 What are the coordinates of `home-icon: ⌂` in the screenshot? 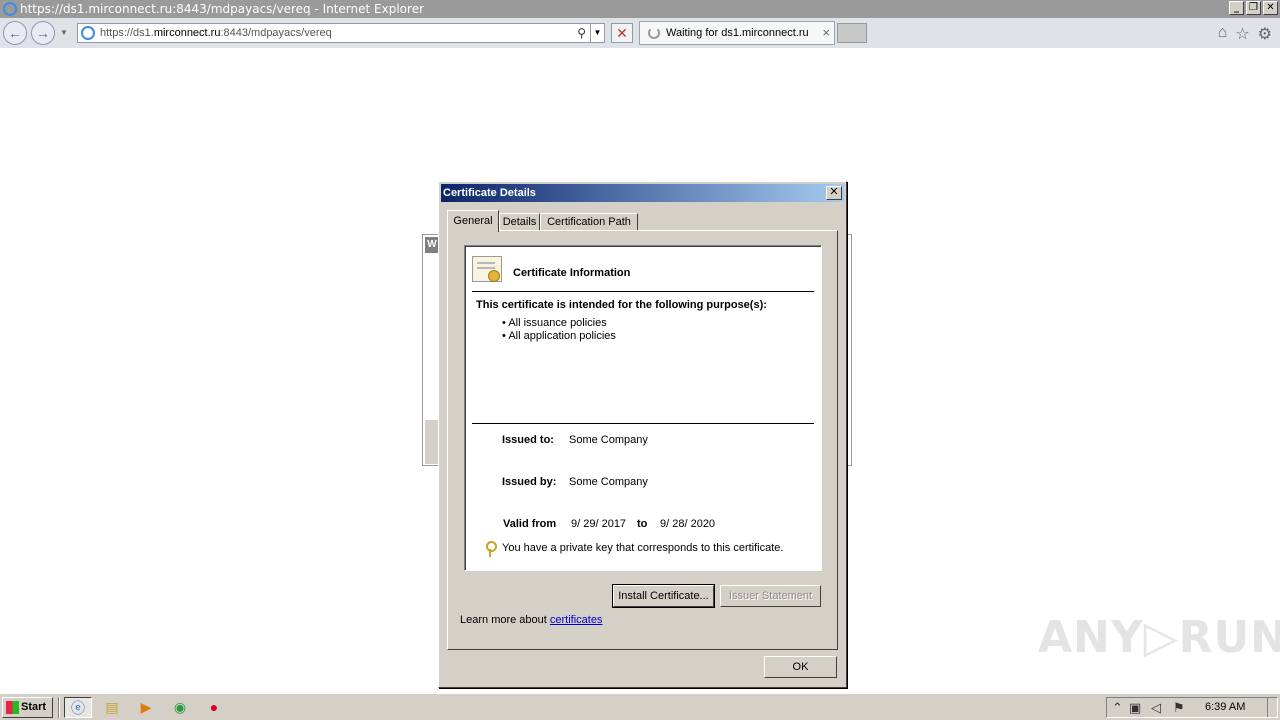 It's located at (1223, 34).